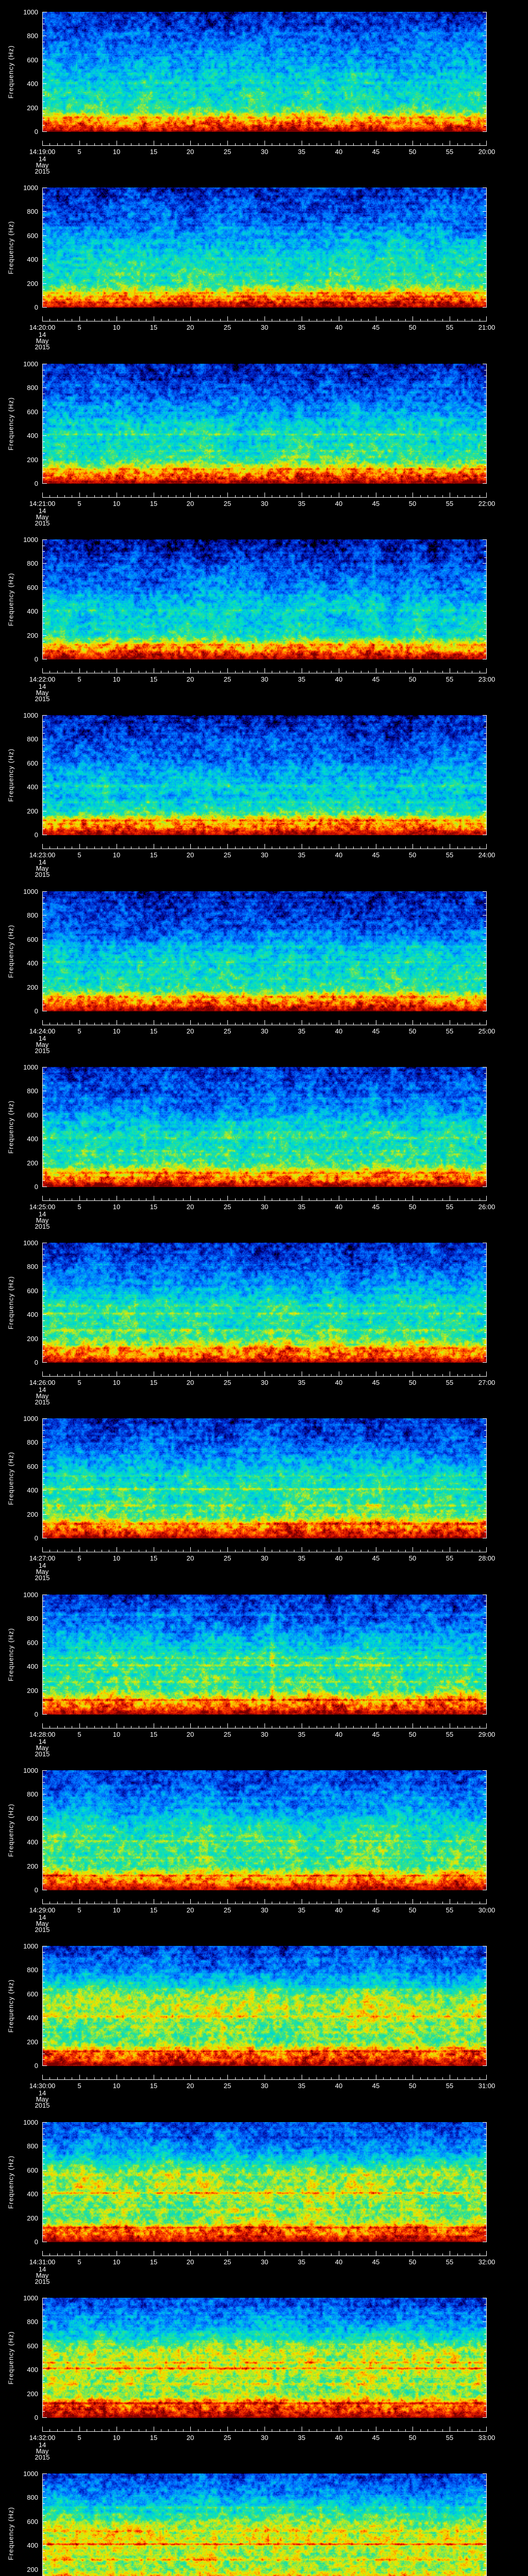 This screenshot has height=2576, width=528. What do you see at coordinates (487, 1735) in the screenshot?
I see `x-end-time-label: 29:00` at bounding box center [487, 1735].